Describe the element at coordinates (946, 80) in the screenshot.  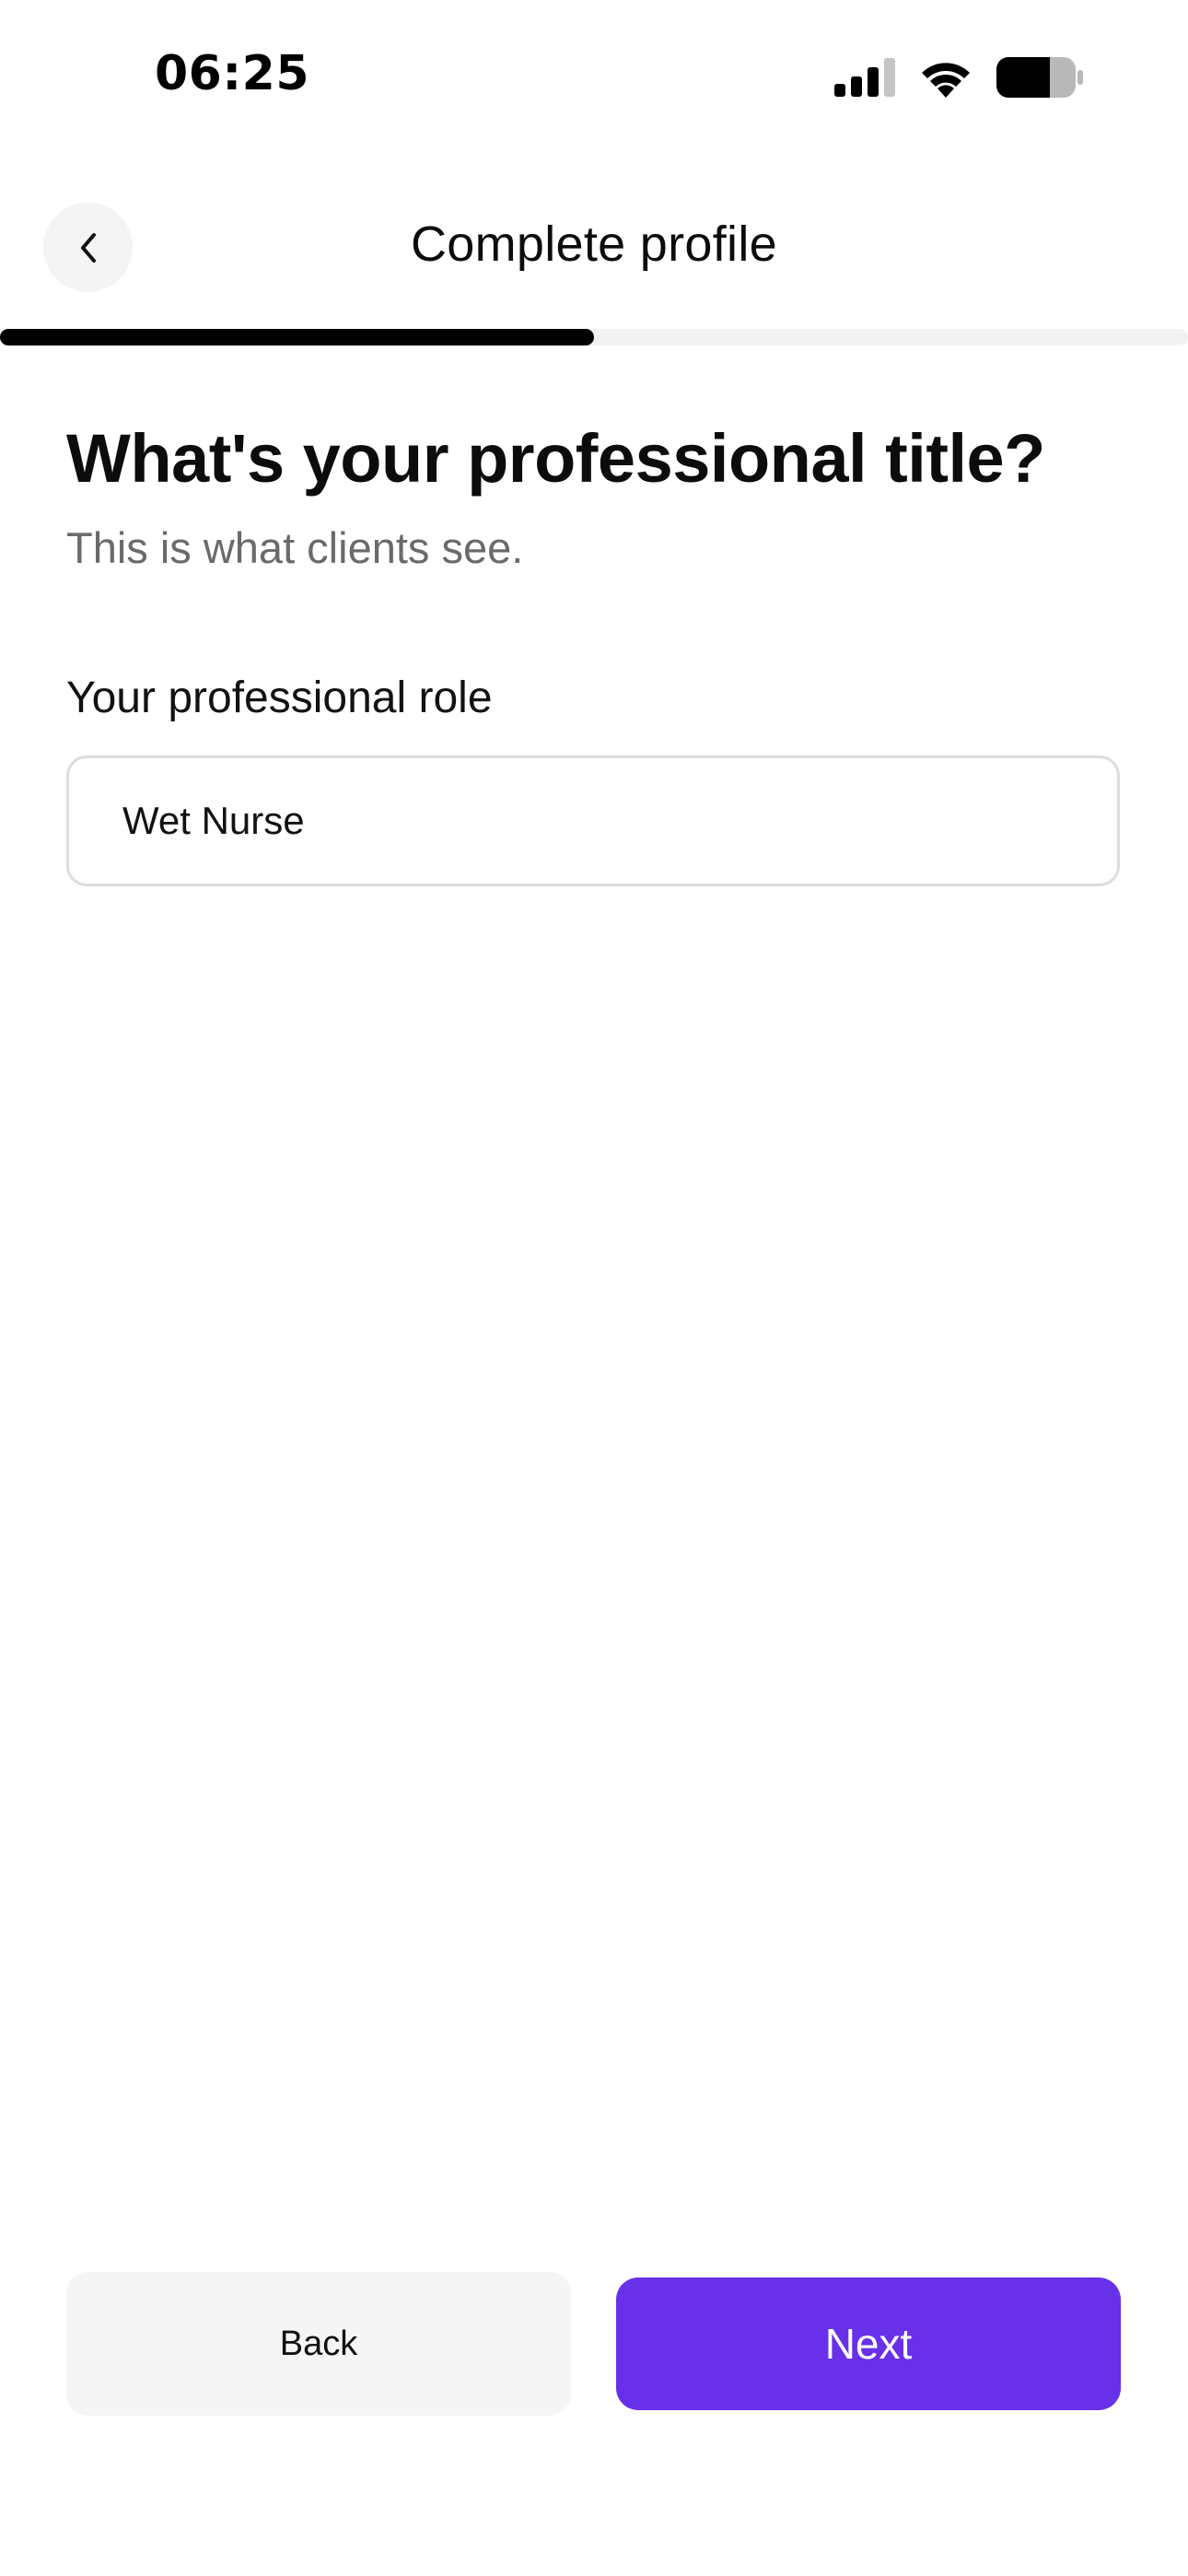
I see `wifi-icon` at that location.